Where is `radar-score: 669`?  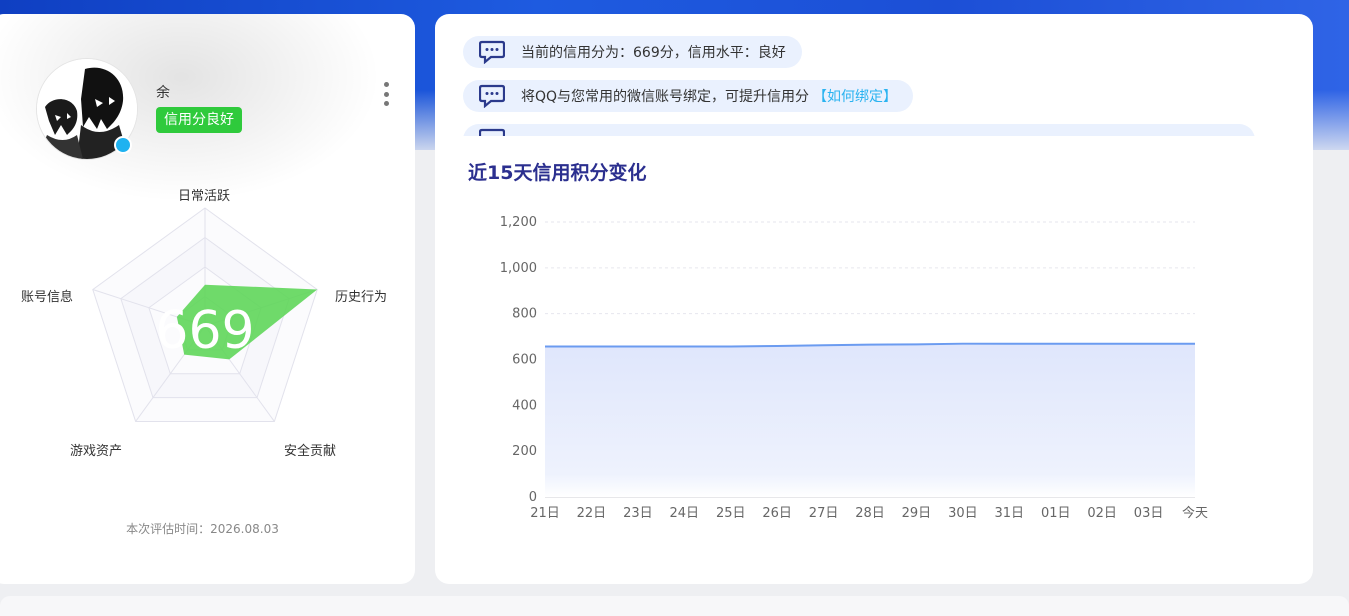 radar-score: 669 is located at coordinates (204, 331).